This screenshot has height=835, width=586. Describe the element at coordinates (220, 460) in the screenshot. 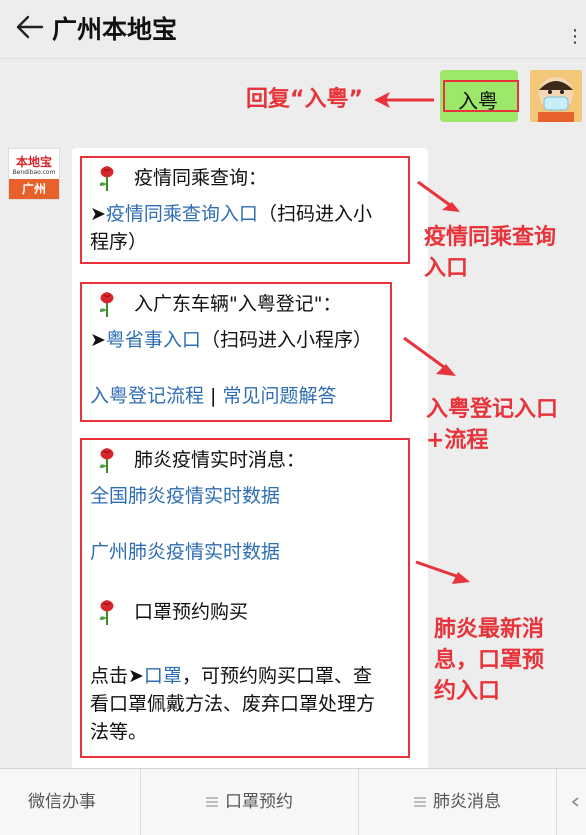

I see `section-3-heading: 肺炎疫情实时消息：` at that location.